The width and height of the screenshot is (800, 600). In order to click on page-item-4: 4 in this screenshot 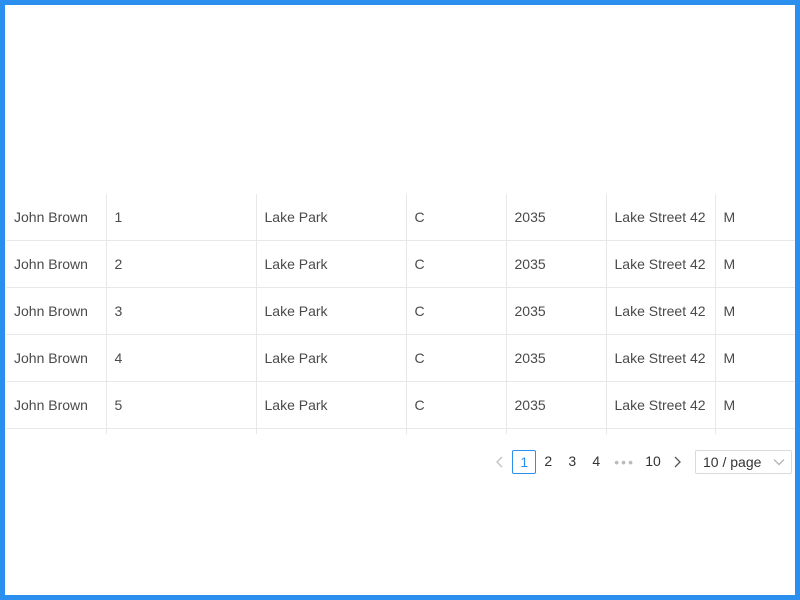, I will do `click(596, 462)`.